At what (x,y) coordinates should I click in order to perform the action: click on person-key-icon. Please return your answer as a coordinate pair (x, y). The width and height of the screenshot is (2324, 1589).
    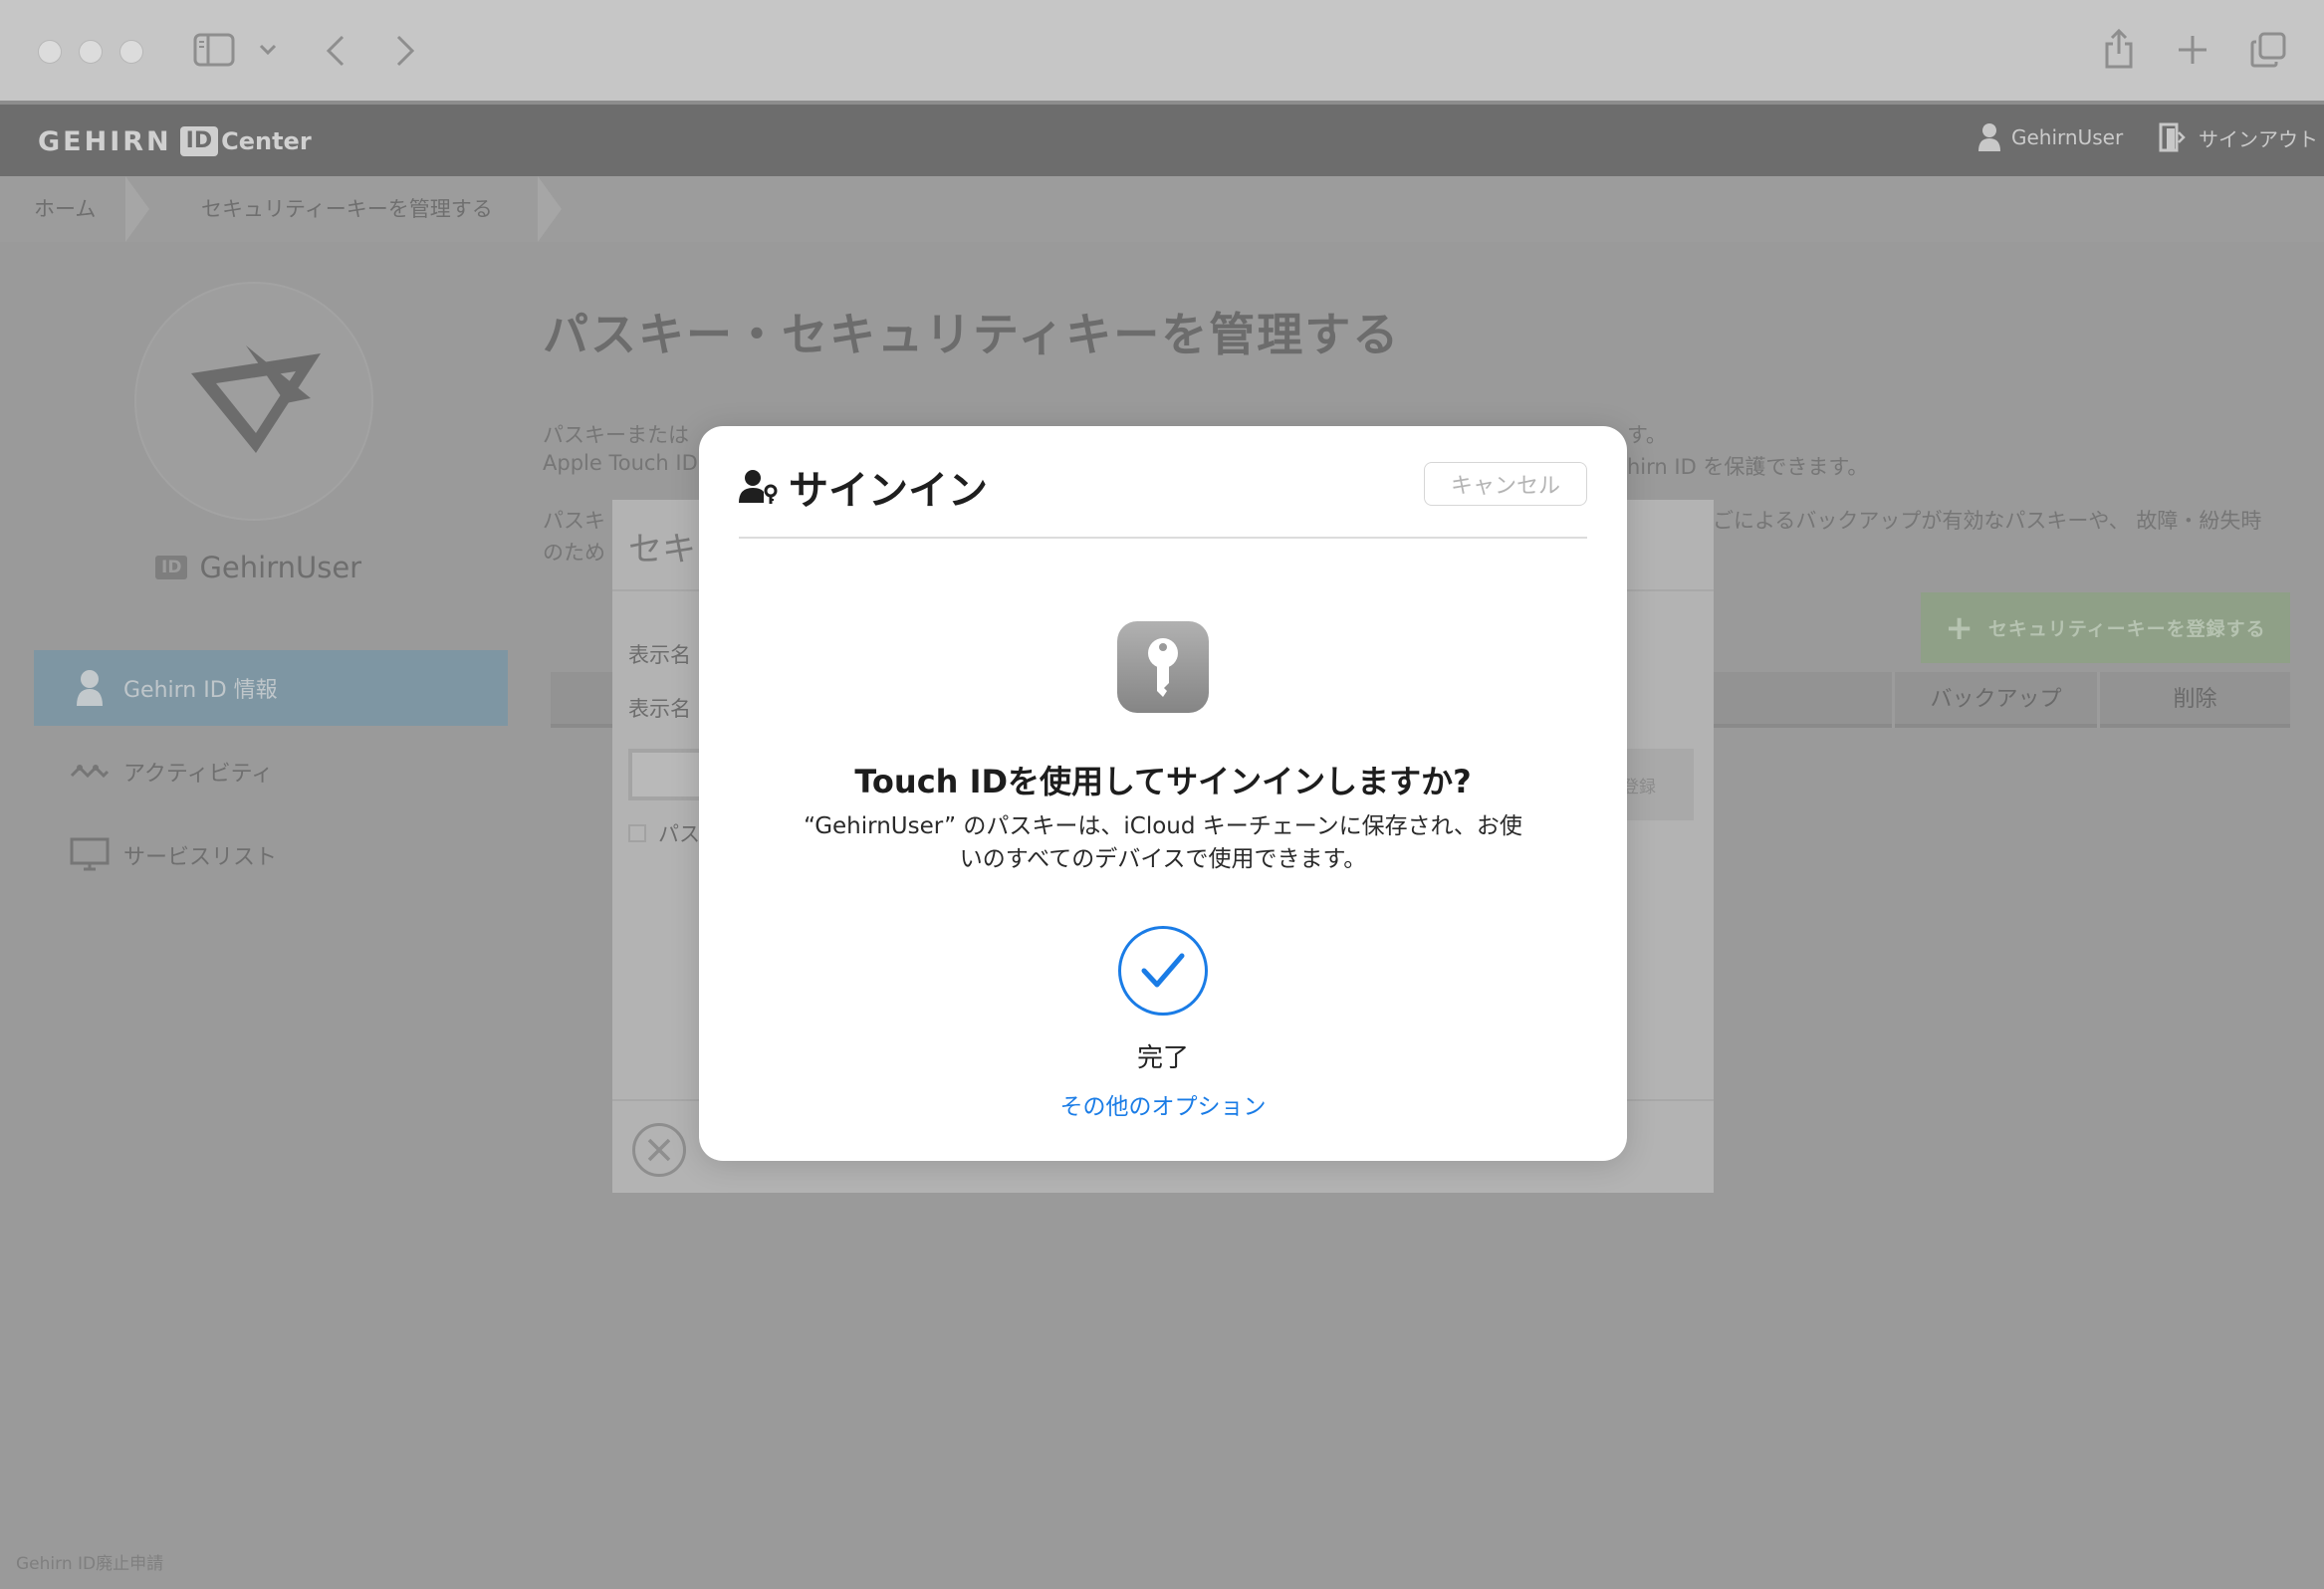
    Looking at the image, I should click on (759, 487).